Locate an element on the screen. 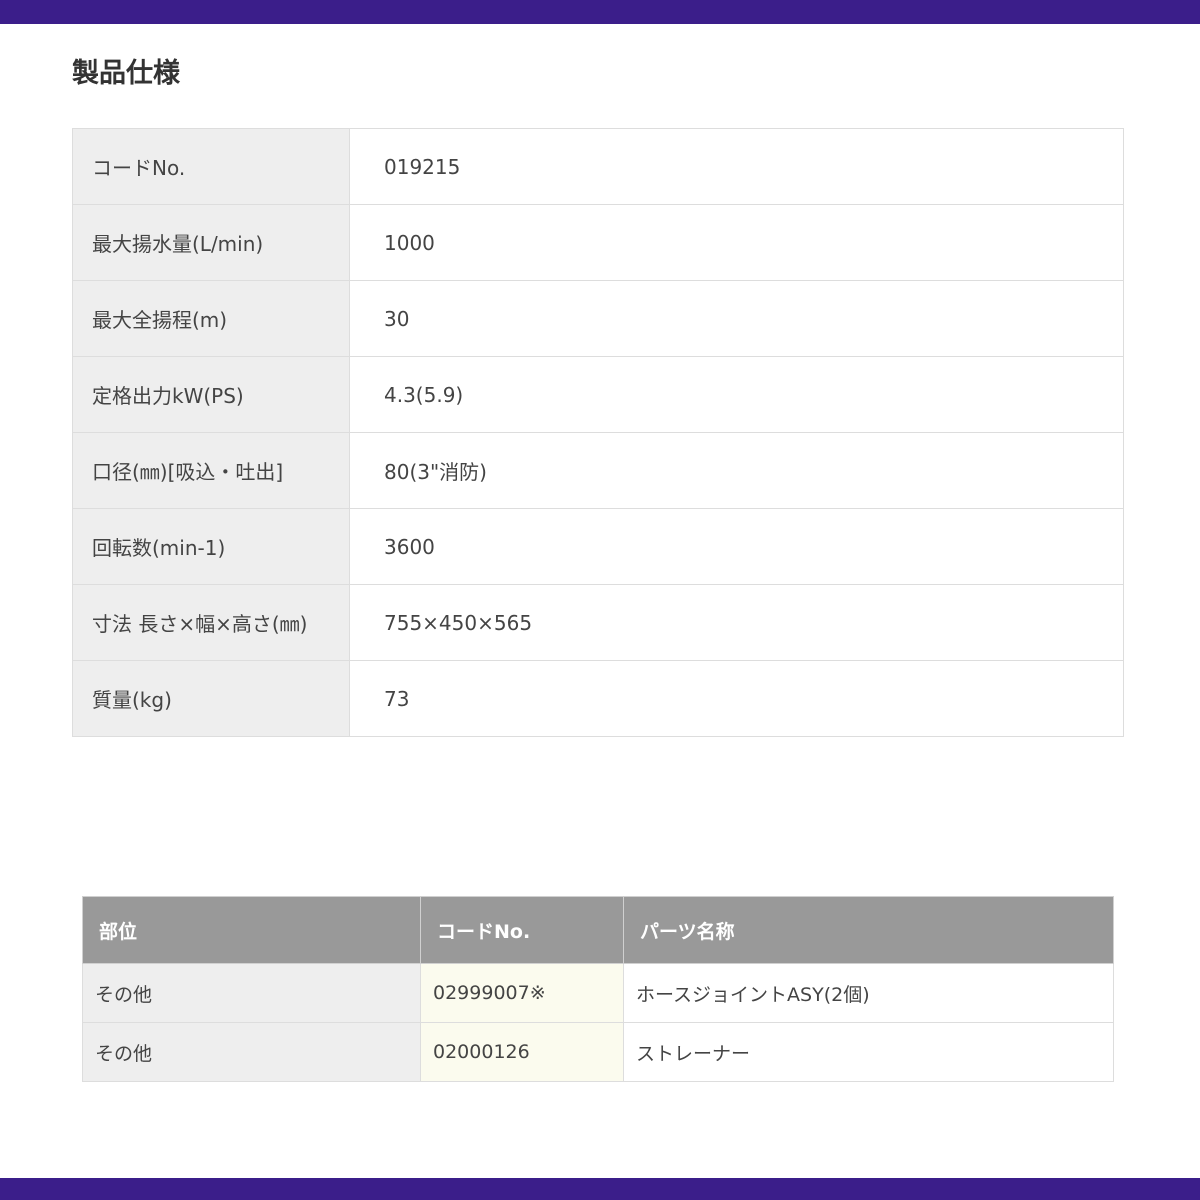 This screenshot has width=1200, height=1200. table-row: その他 02999007※ ホースジョイントASY(2個) is located at coordinates (598, 993).